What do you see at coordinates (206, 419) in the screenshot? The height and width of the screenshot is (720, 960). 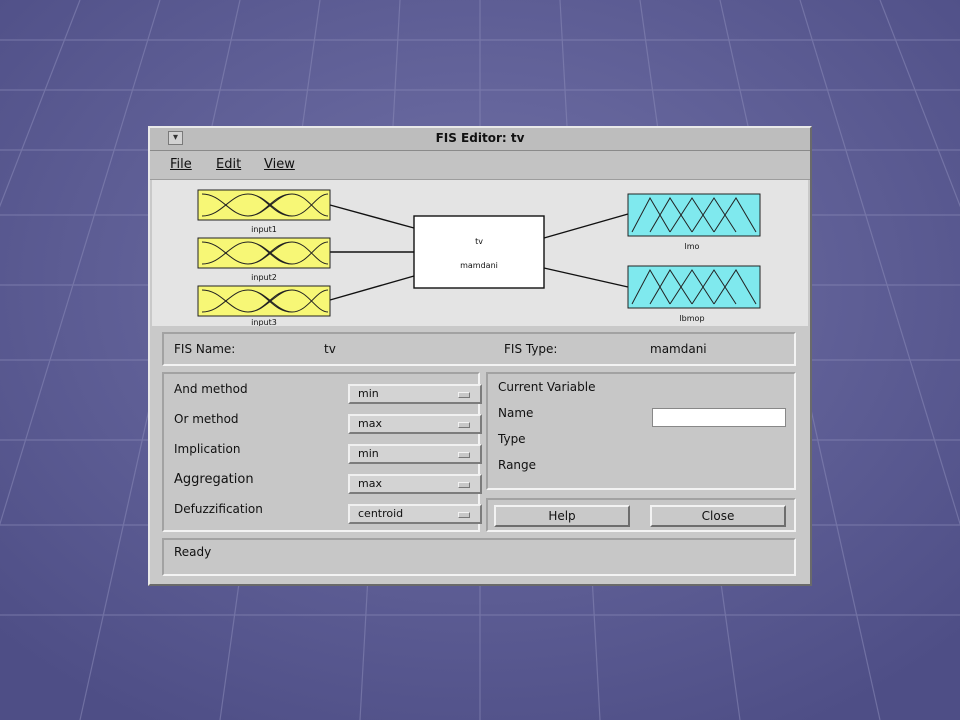 I see `or-method-label: Or method` at bounding box center [206, 419].